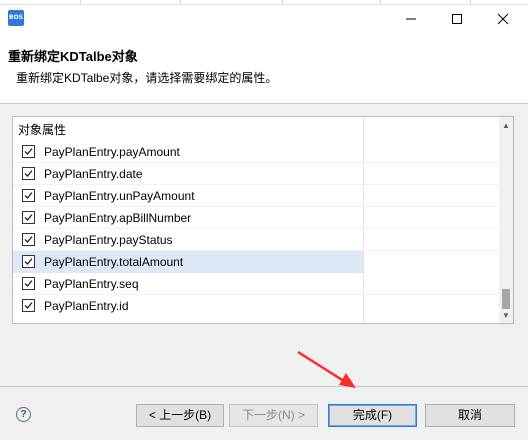  Describe the element at coordinates (256, 240) in the screenshot. I see `table-row: PayPlanEntry.payStatus` at that location.